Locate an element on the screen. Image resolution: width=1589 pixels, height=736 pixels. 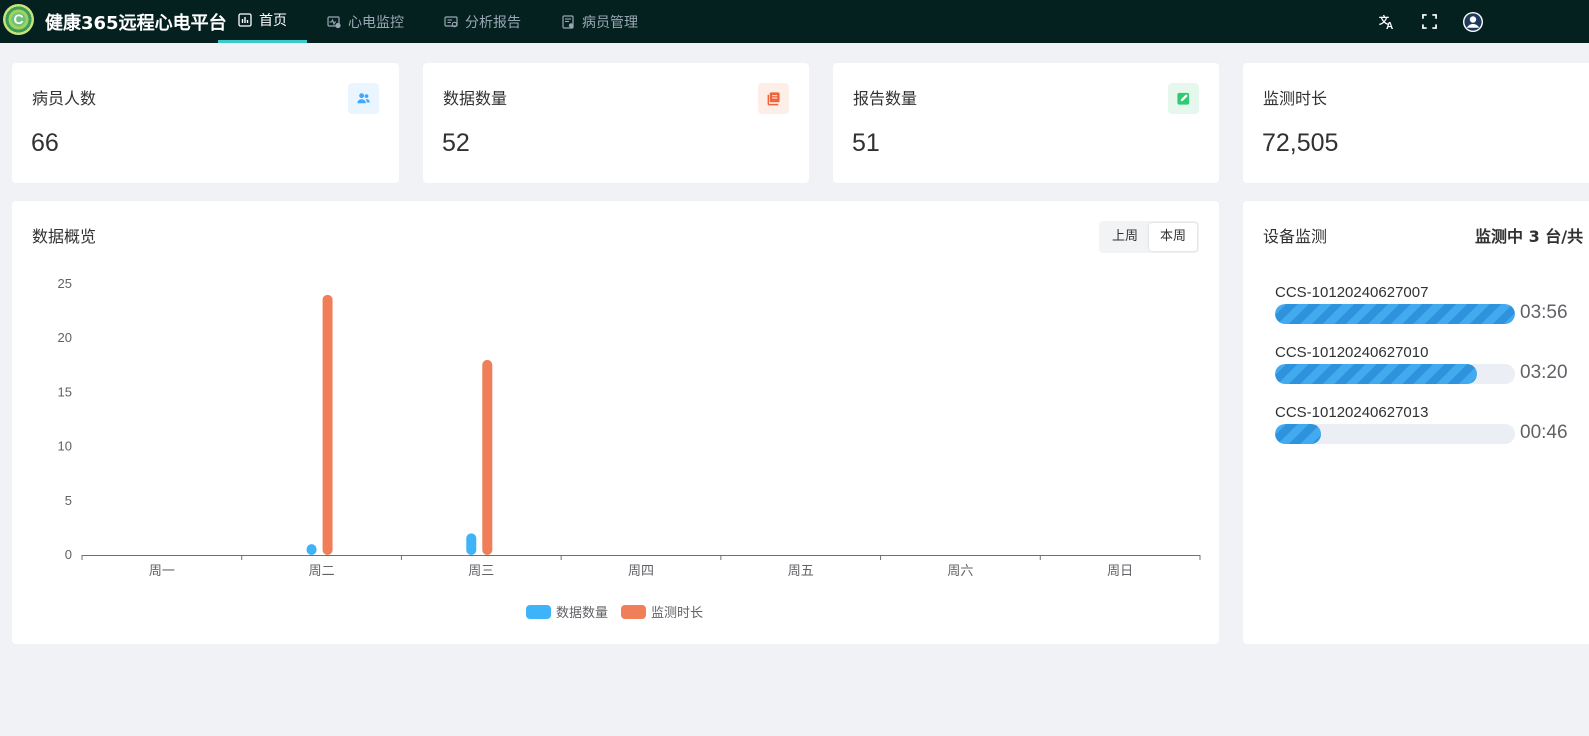
nav-analysis-report-label: 分析报告 is located at coordinates (493, 22).